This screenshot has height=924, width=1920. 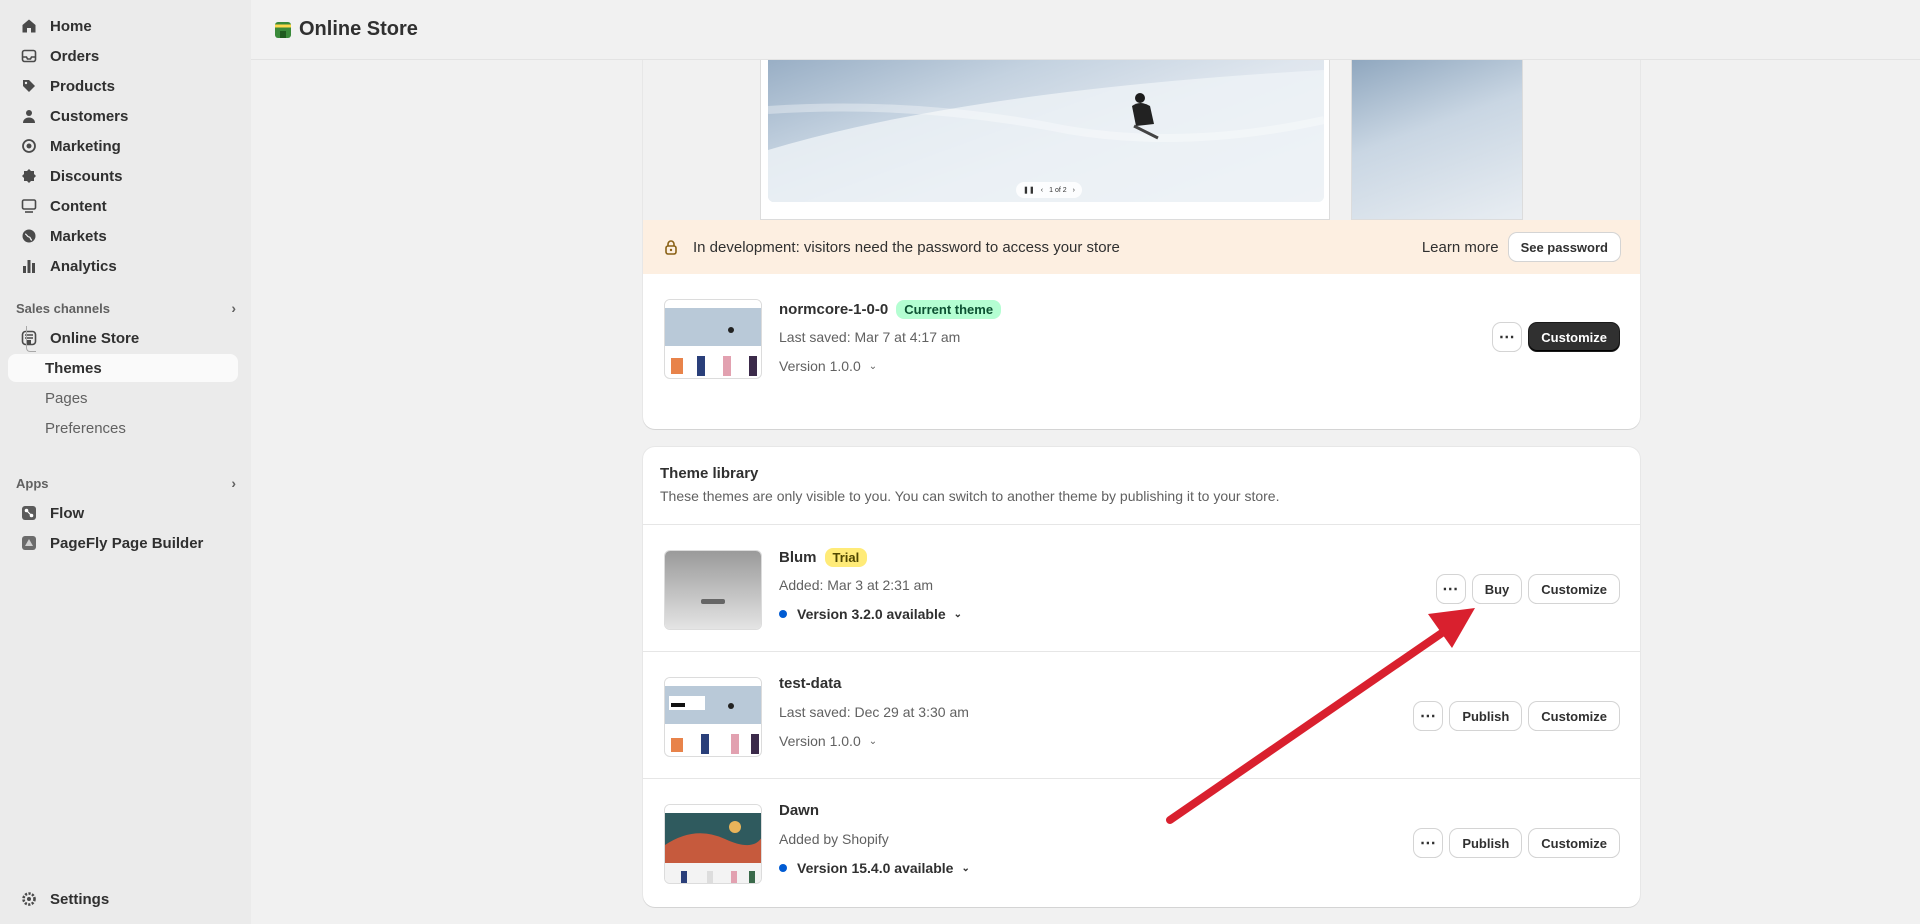 What do you see at coordinates (820, 366) in the screenshot?
I see `version-label: Version 1.0.0` at bounding box center [820, 366].